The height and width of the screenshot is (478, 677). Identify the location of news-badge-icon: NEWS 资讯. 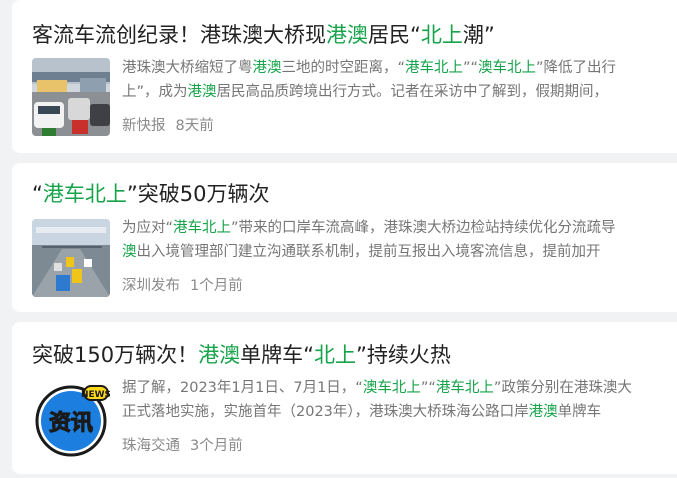
(72, 421).